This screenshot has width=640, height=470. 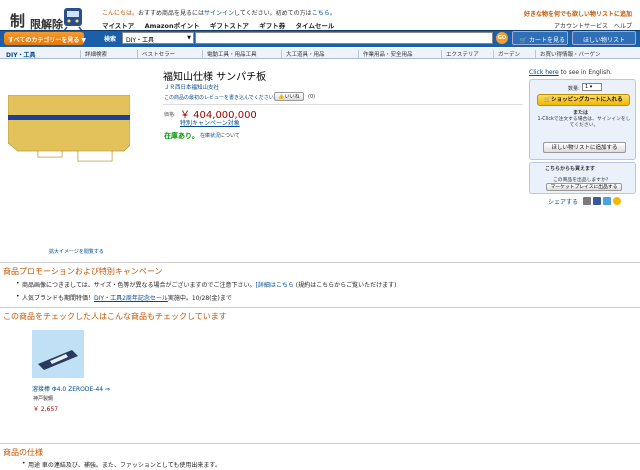 What do you see at coordinates (546, 40) in the screenshot?
I see `cart-label: カートを見る` at bounding box center [546, 40].